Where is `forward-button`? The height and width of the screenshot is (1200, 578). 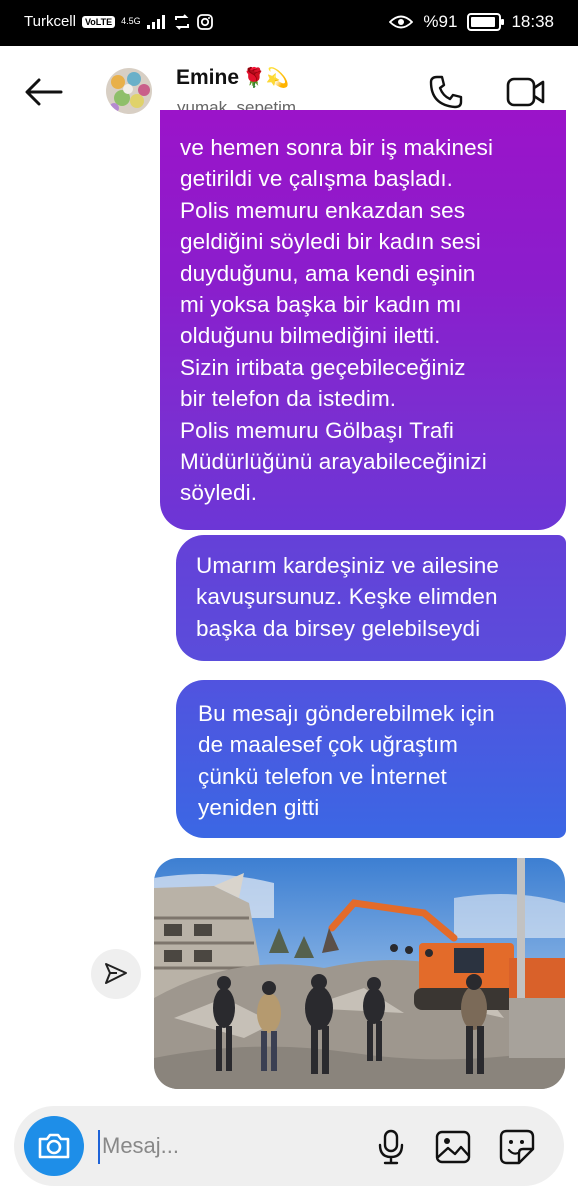 forward-button is located at coordinates (116, 974).